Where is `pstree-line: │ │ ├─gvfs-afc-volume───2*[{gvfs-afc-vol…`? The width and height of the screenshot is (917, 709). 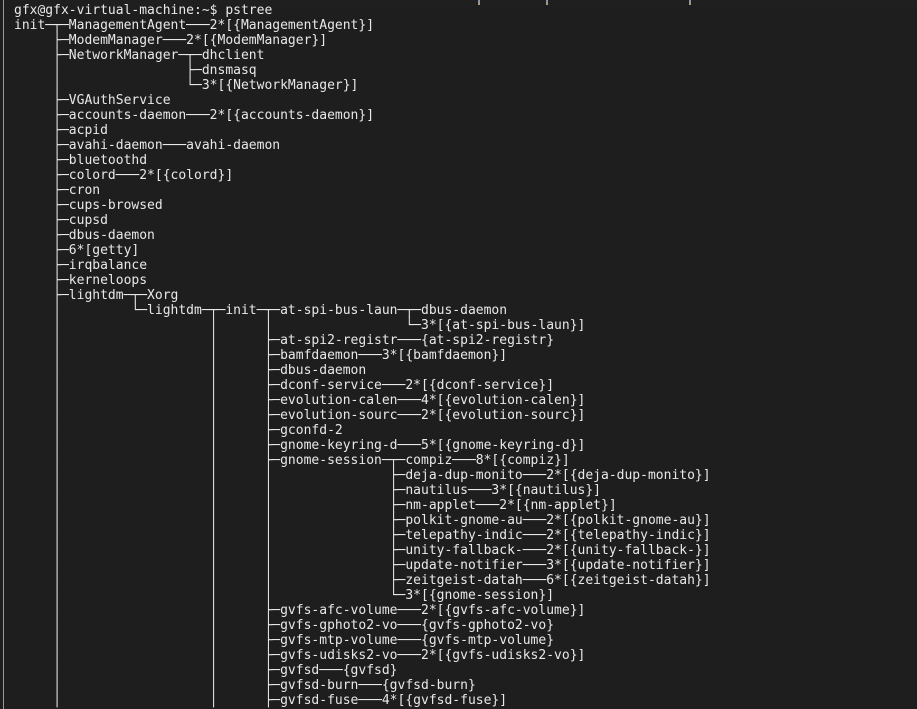
pstree-line: │ │ ├─gvfs-afc-volume───2*[{gvfs-afc-vol… is located at coordinates (300, 610).